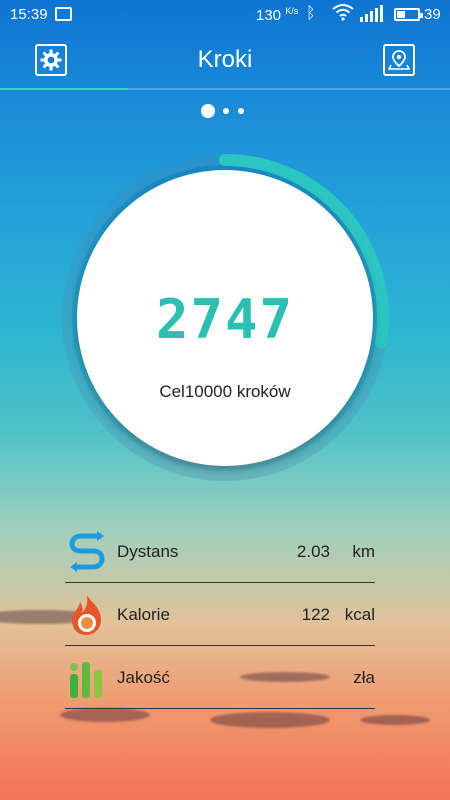  I want to click on signal-icon, so click(371, 16).